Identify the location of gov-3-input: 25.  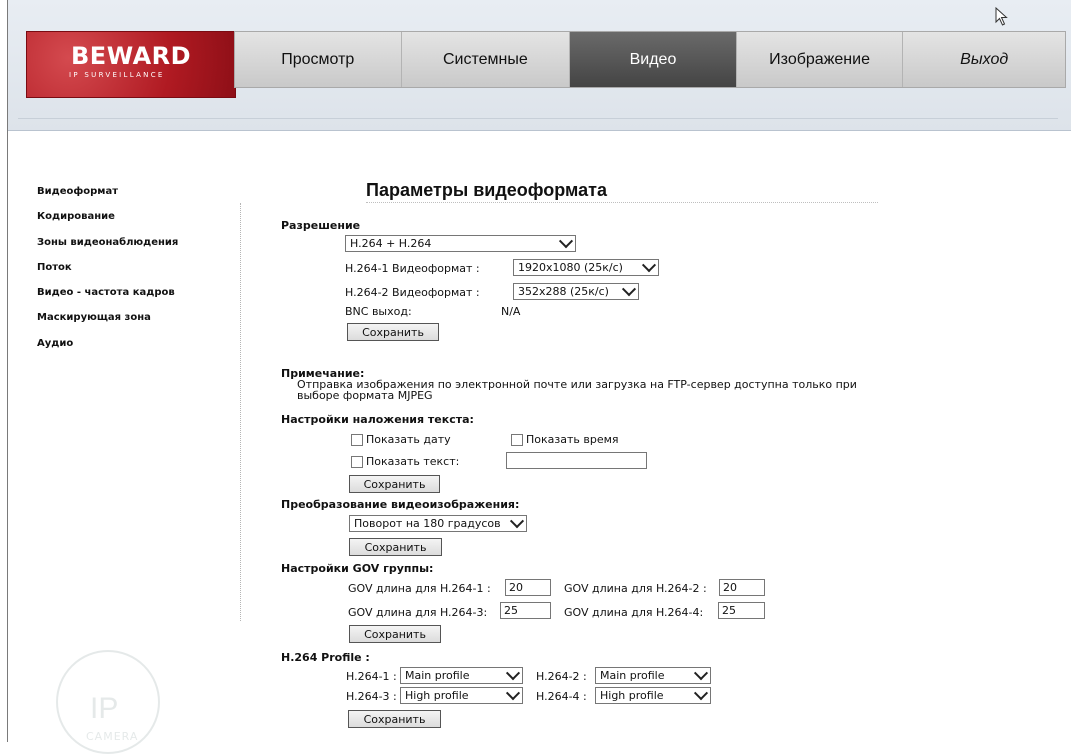
(525, 610).